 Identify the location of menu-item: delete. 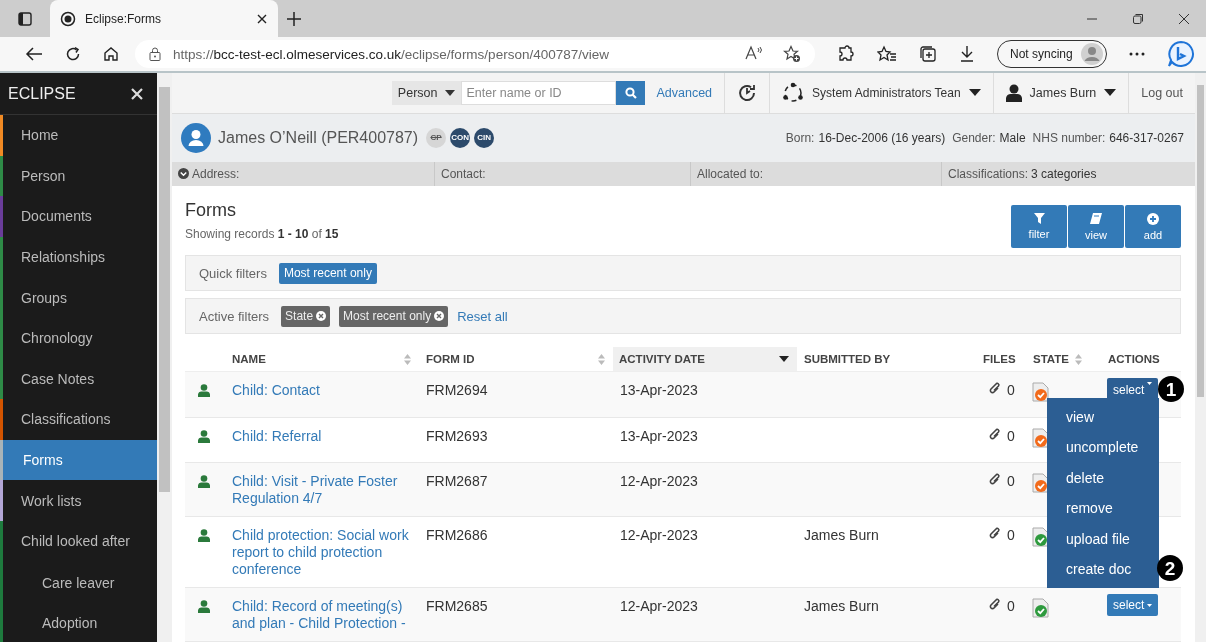
(1103, 478).